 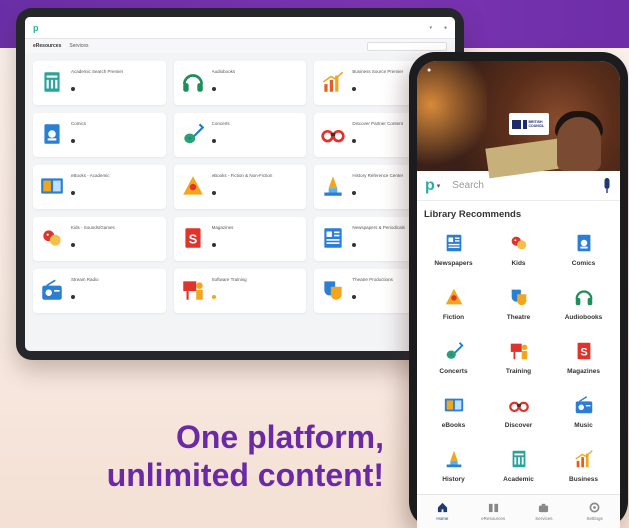 I want to click on category-label: Business, so click(x=583, y=479).